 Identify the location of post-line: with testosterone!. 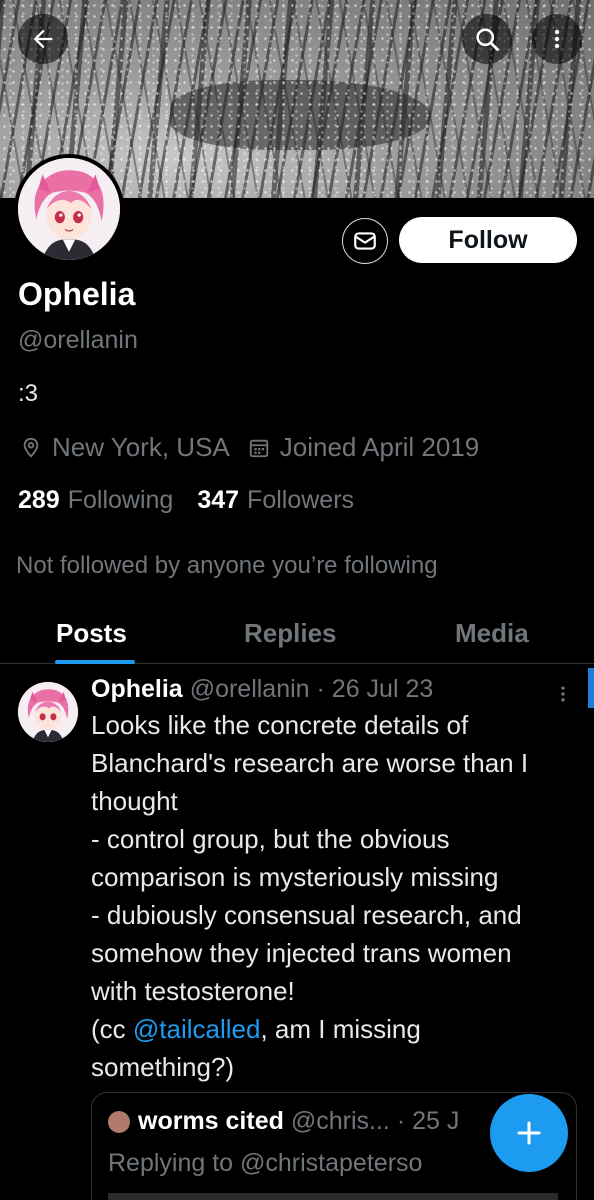
(193, 991).